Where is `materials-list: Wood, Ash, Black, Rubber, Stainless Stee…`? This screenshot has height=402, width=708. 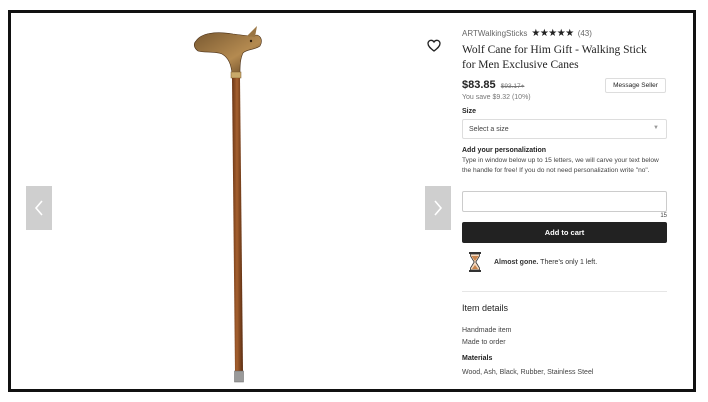
materials-list: Wood, Ash, Black, Rubber, Stainless Stee… is located at coordinates (528, 372).